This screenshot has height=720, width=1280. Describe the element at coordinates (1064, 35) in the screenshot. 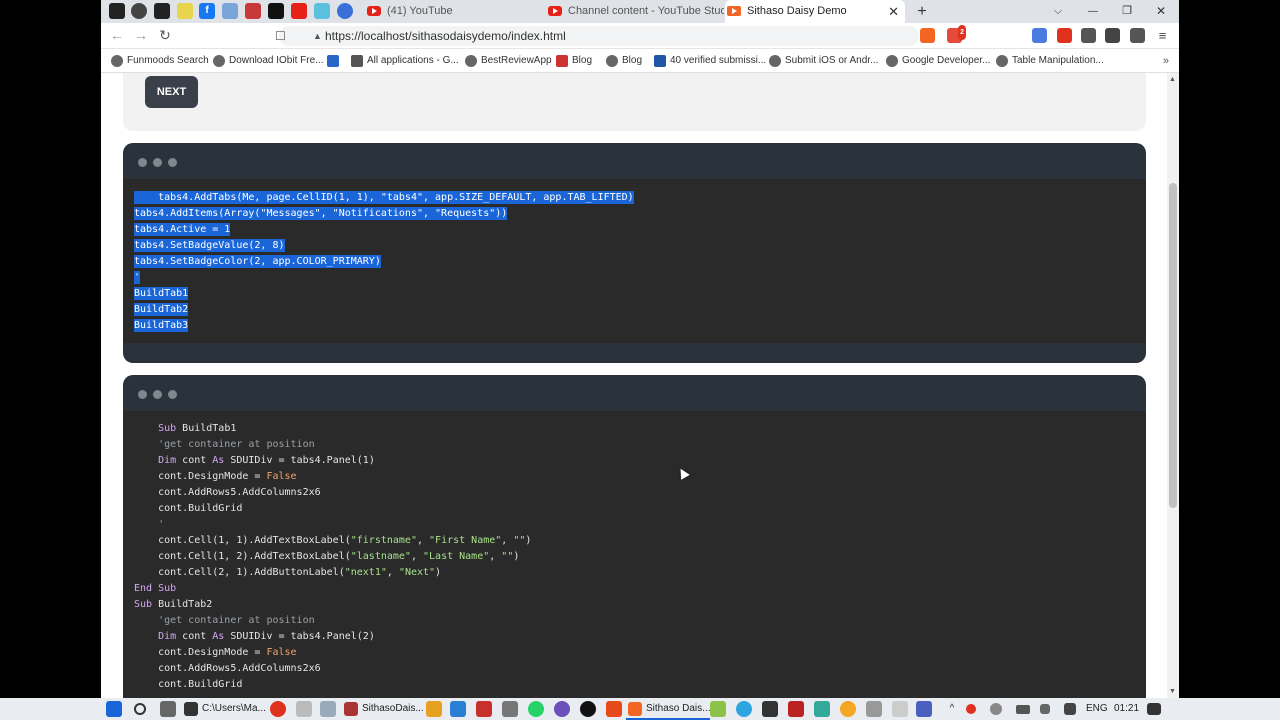

I see `extension-icon` at that location.